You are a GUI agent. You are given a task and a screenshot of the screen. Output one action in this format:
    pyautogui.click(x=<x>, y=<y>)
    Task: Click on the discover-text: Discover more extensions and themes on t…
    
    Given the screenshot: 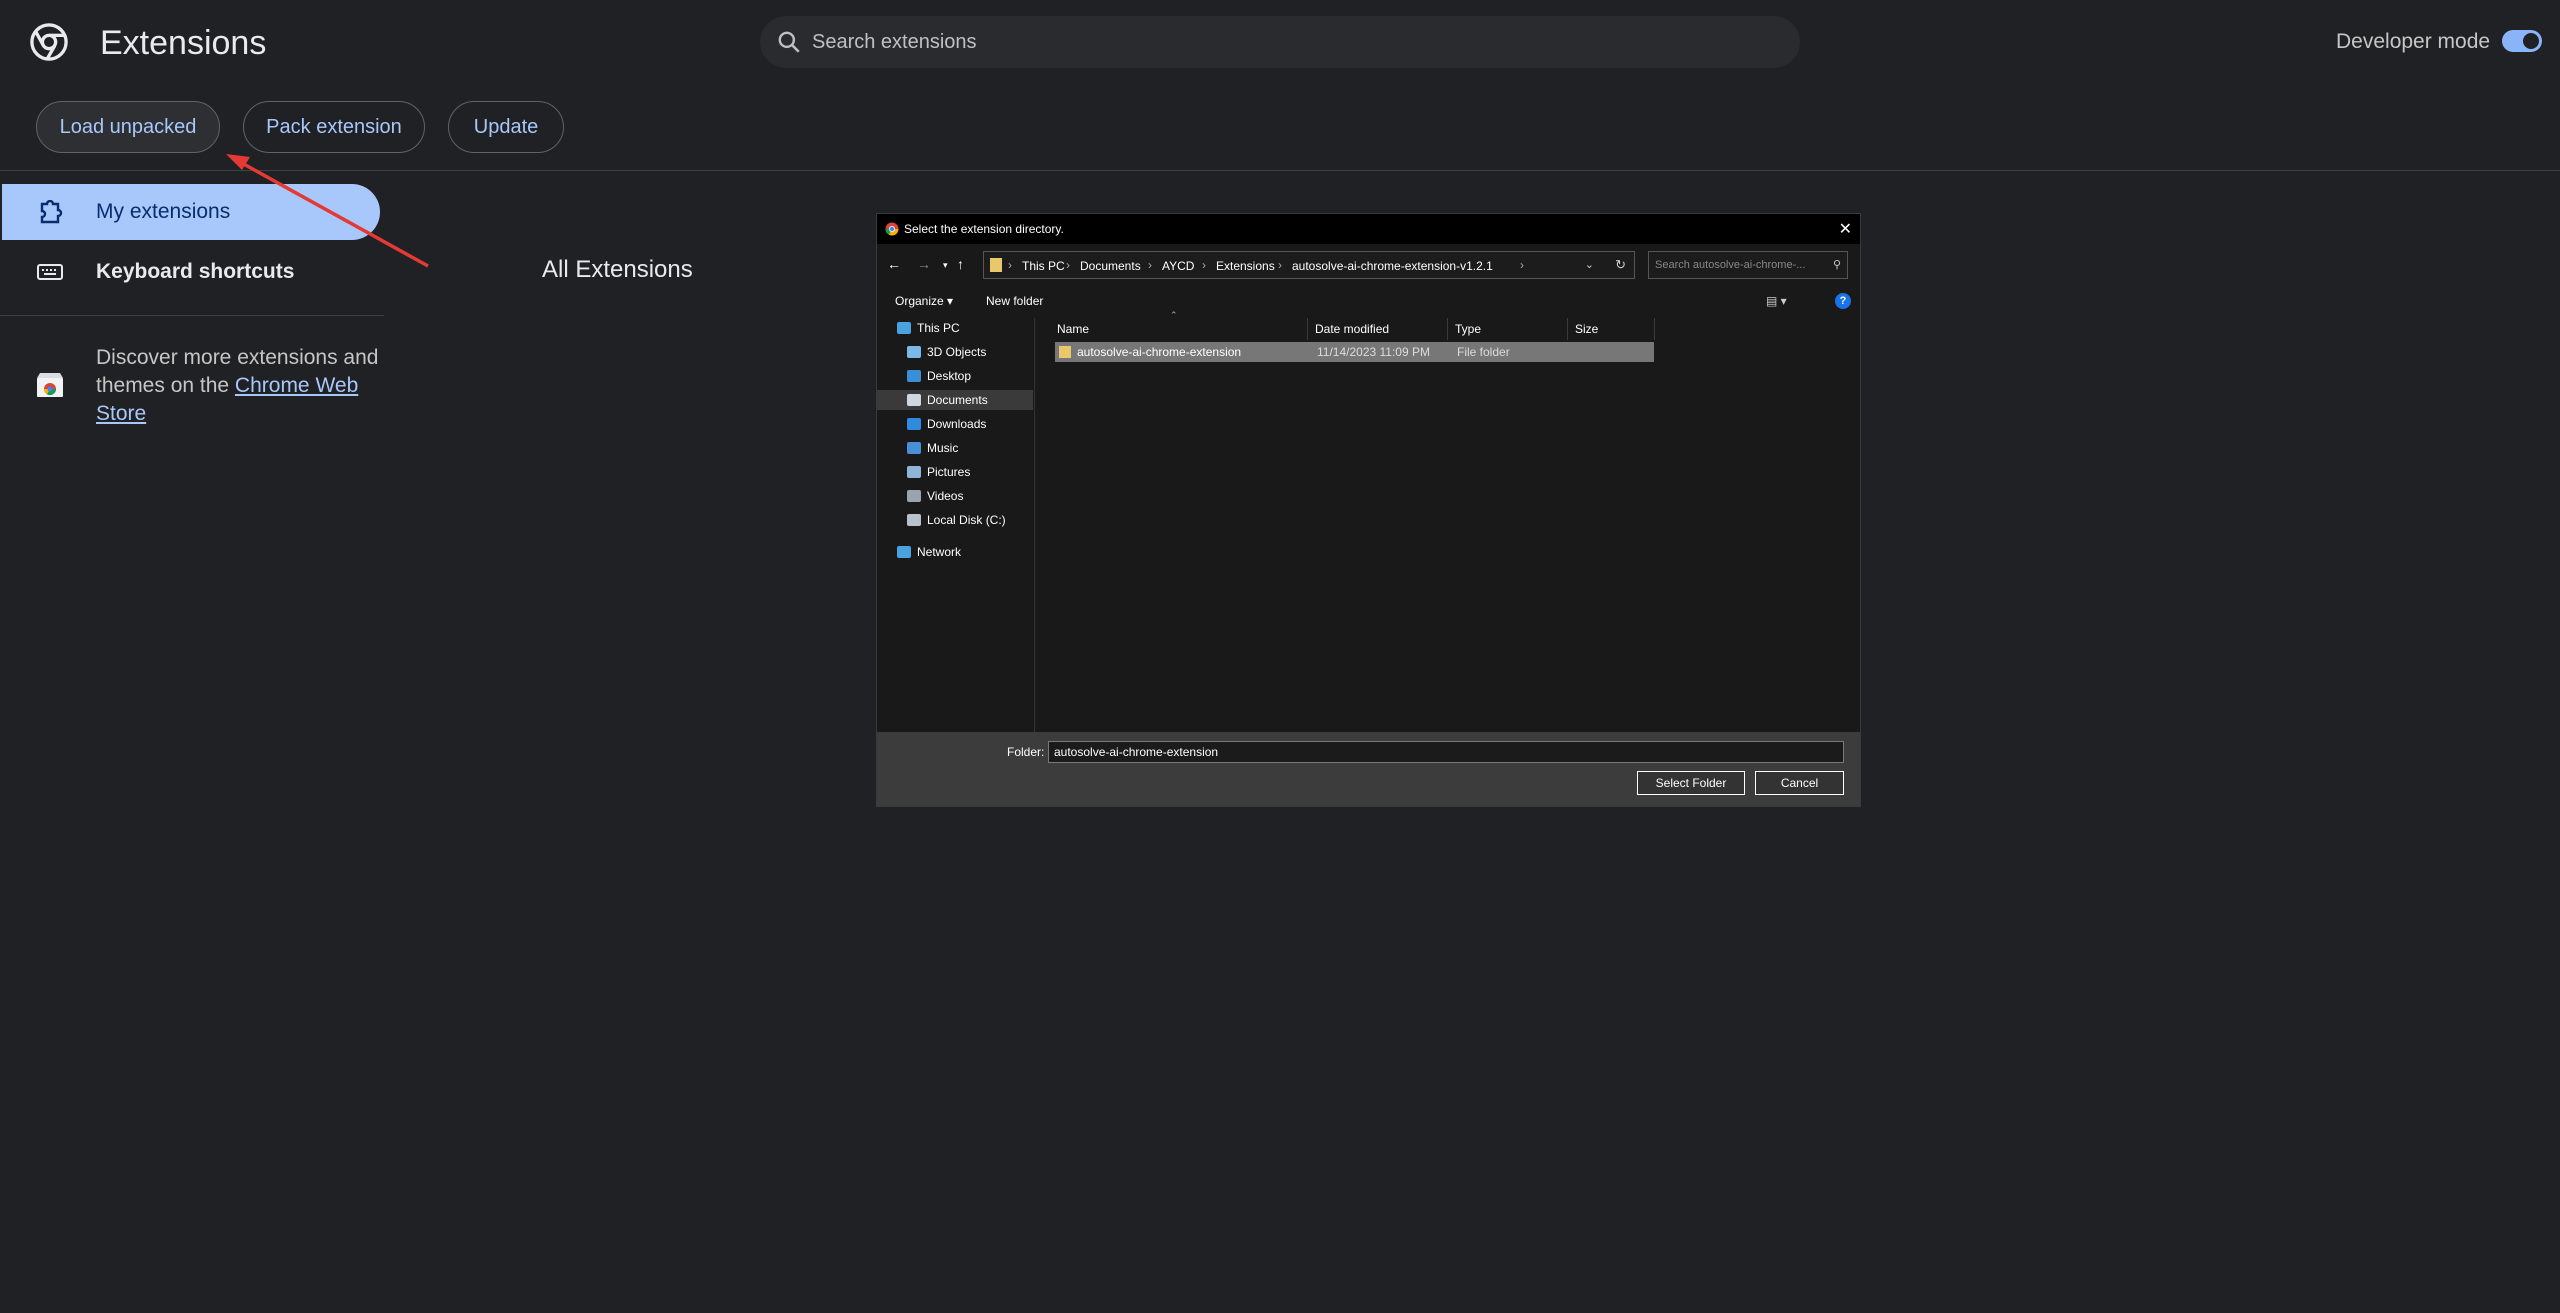 What is the action you would take?
    pyautogui.click(x=241, y=386)
    